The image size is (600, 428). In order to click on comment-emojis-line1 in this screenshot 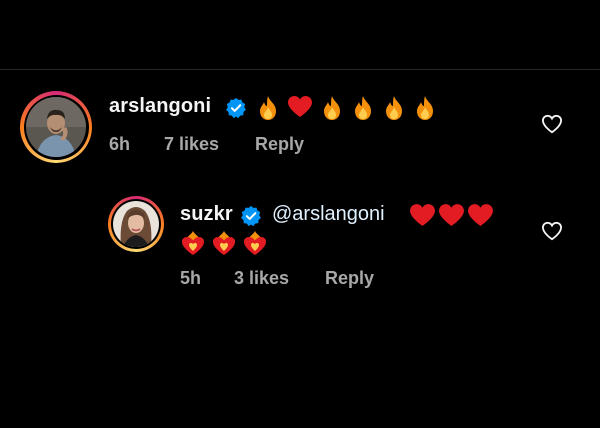, I will do `click(451, 215)`.